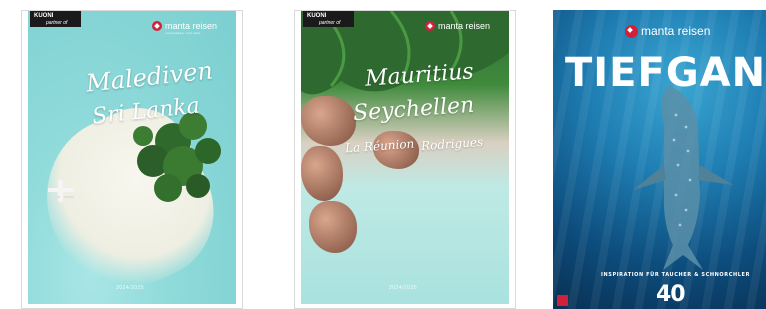  Describe the element at coordinates (683, 177) in the screenshot. I see `whale-shark-illustration` at that location.